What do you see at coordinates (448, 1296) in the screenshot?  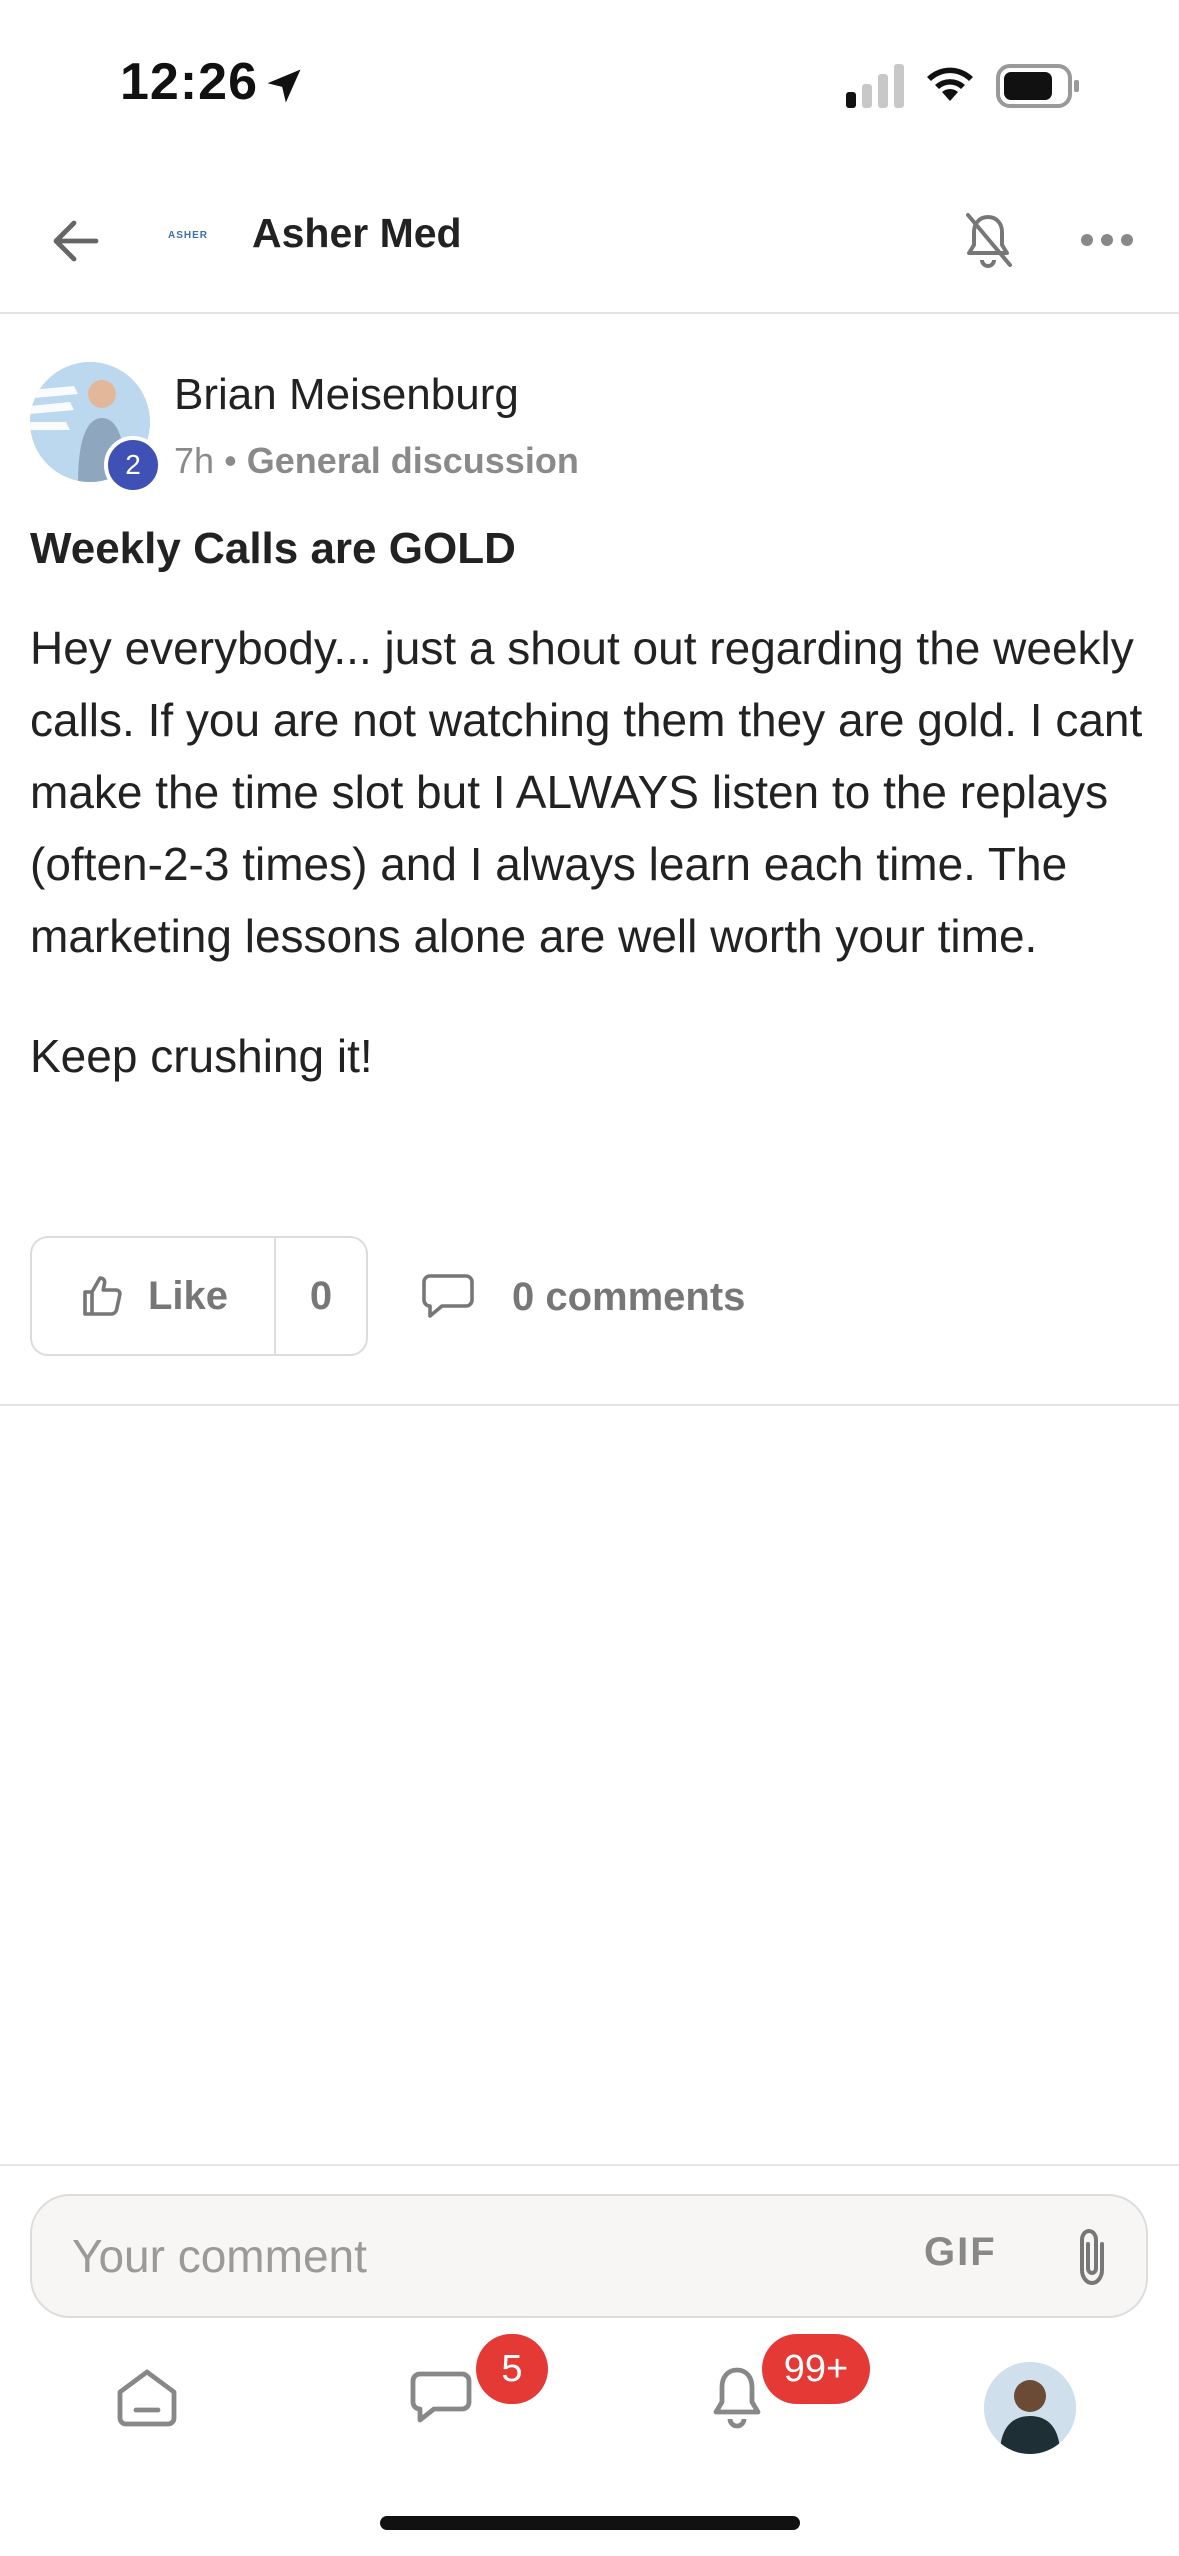 I see `comment-icon` at bounding box center [448, 1296].